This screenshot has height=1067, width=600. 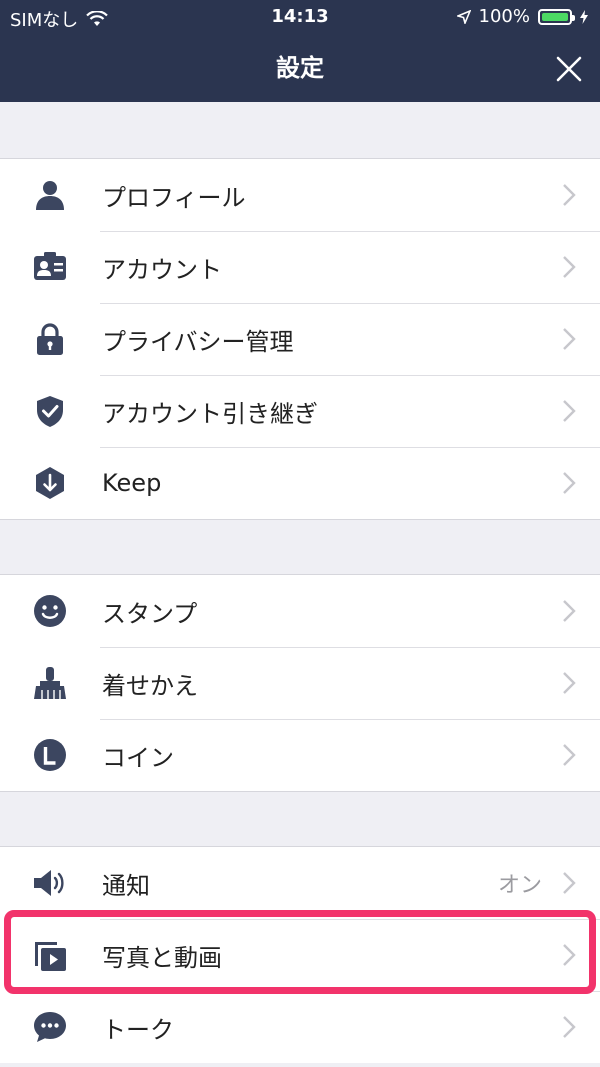 I want to click on page-title: 設定, so click(x=300, y=68).